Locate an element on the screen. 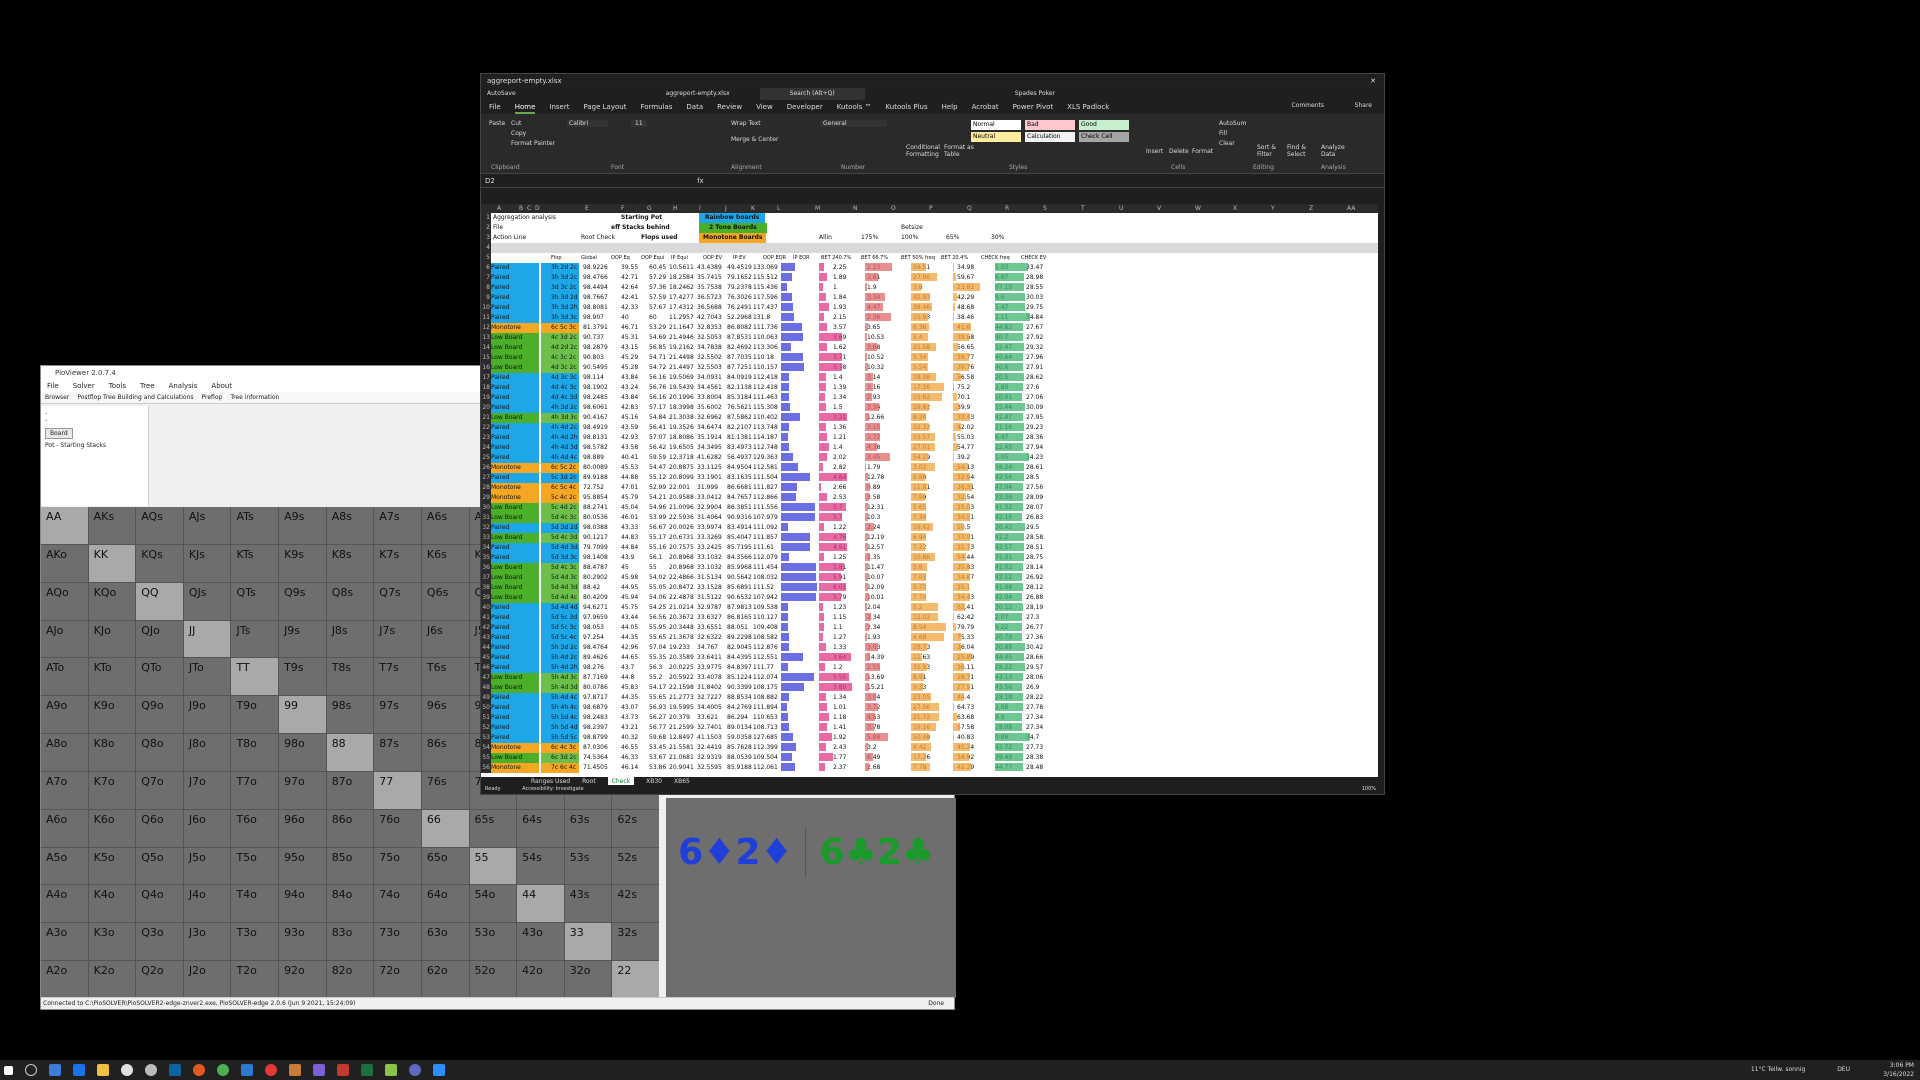  hand-cell: AJs is located at coordinates (207, 525).